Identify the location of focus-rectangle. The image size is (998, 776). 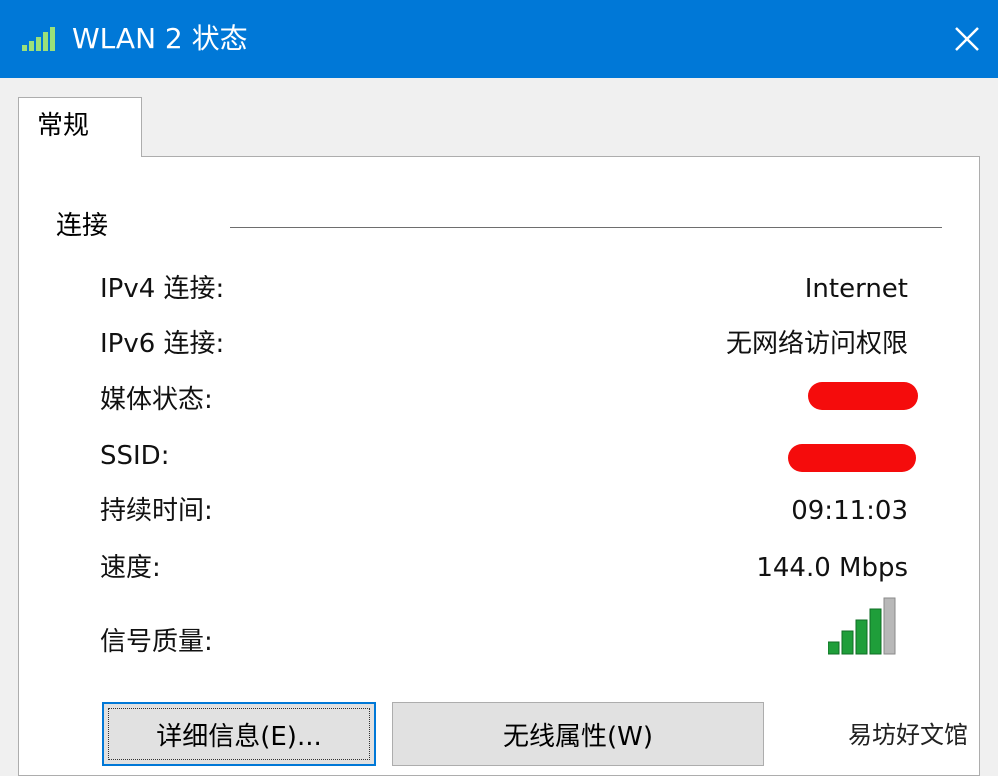
(239, 734).